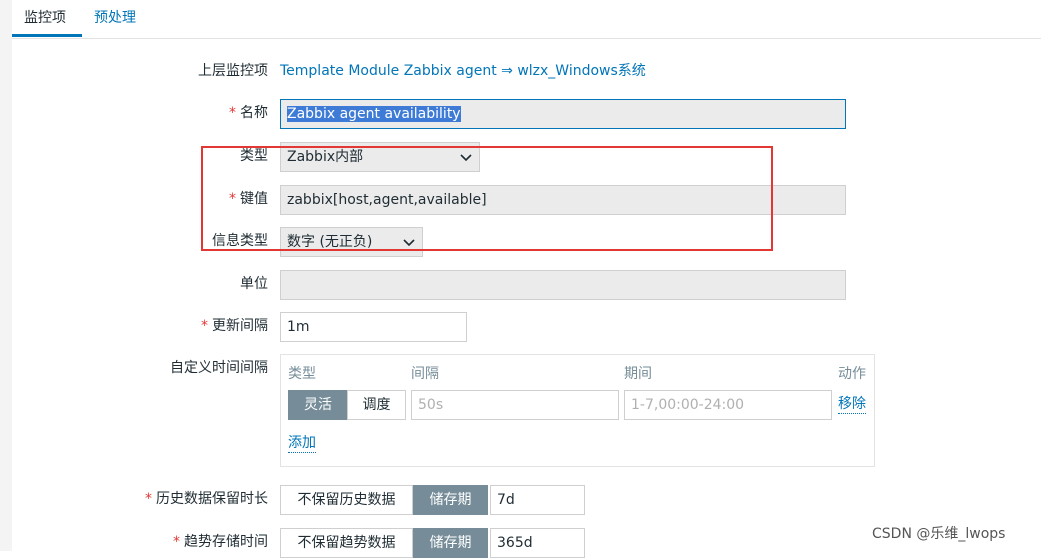  What do you see at coordinates (248, 199) in the screenshot?
I see `key-label: * 键值` at bounding box center [248, 199].